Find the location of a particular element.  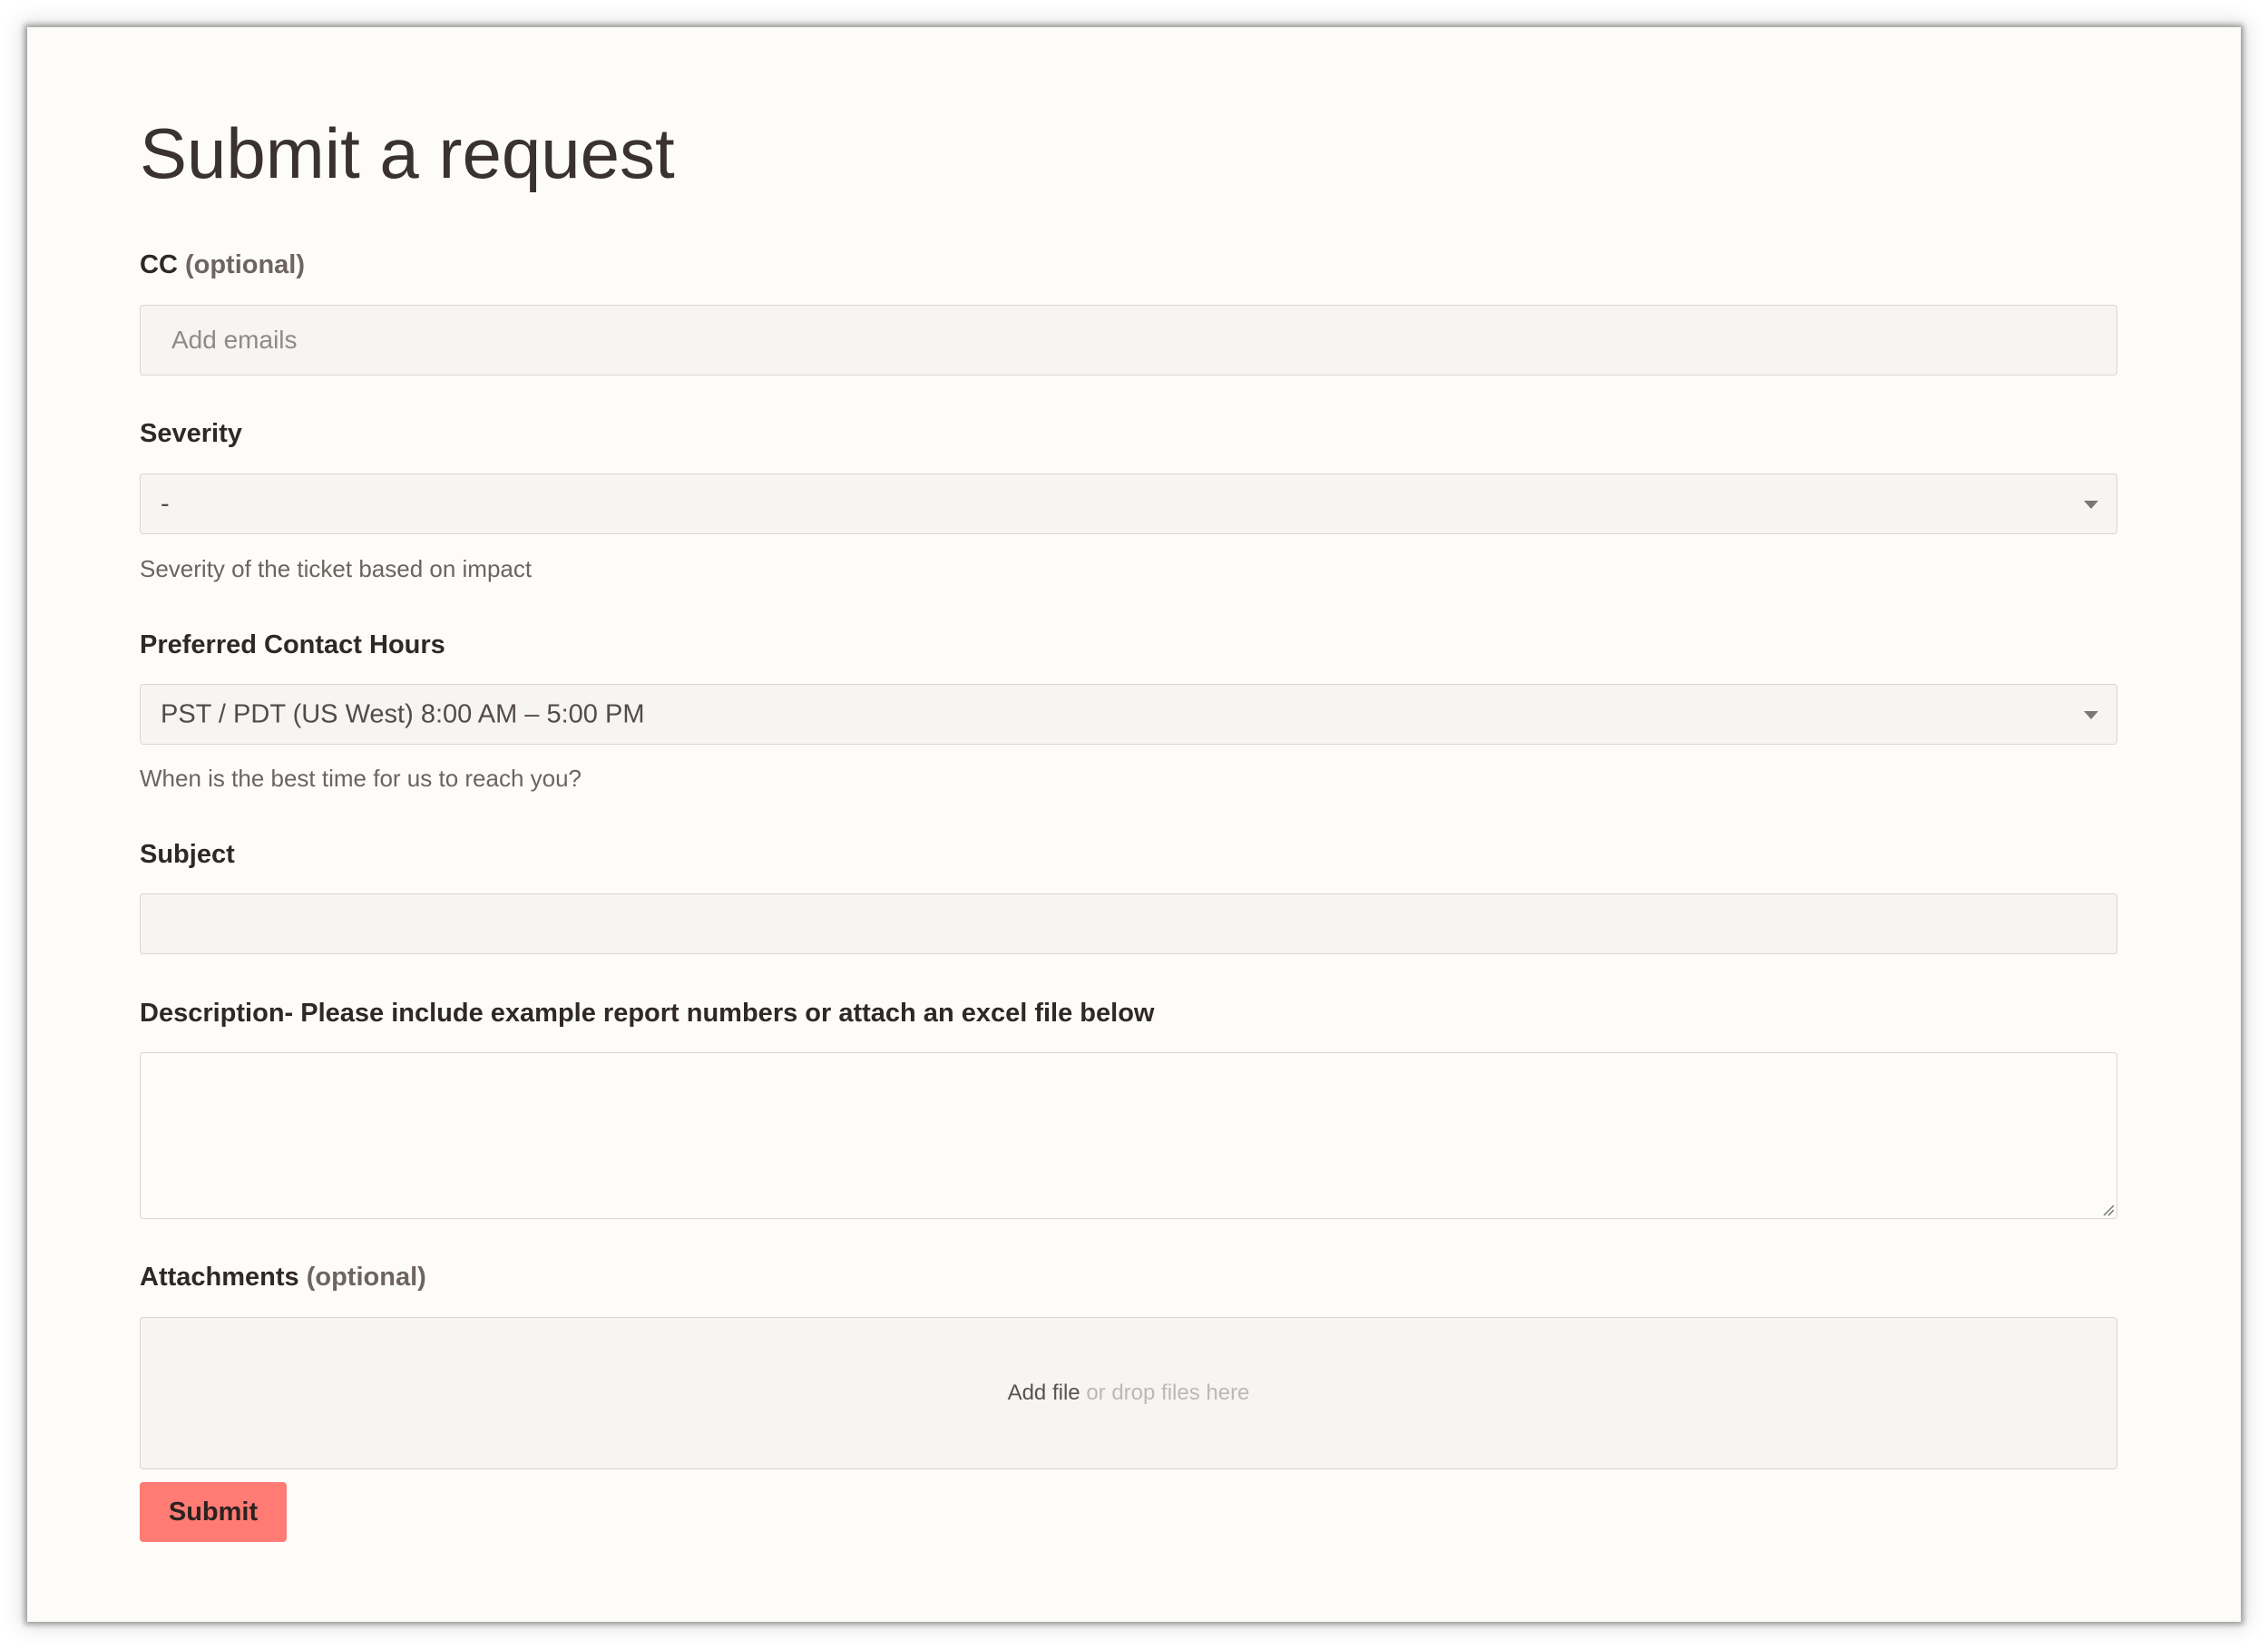

severity-label: Severity is located at coordinates (191, 434).